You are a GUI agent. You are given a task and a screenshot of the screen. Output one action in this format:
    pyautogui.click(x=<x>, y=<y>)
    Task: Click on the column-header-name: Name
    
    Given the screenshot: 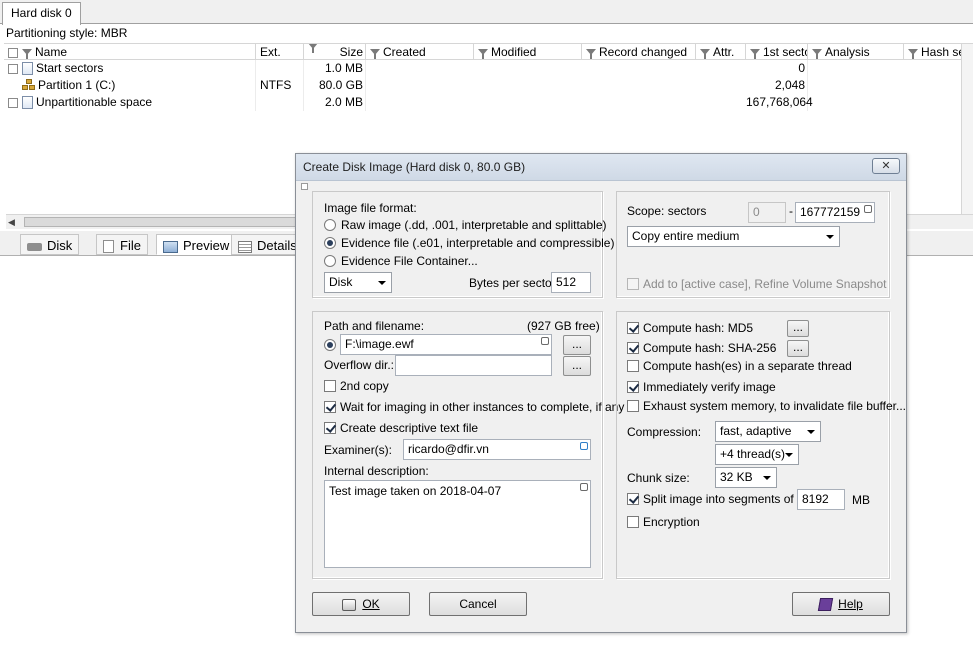 What is the action you would take?
    pyautogui.click(x=130, y=52)
    